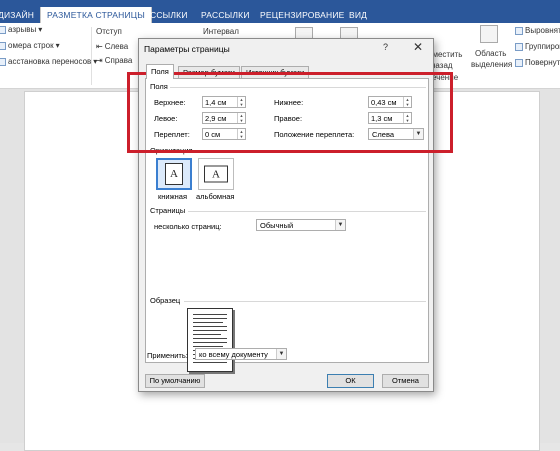 This screenshot has height=451, width=560. I want to click on right-margin-input: 1,3 см ▲ ▼, so click(390, 118).